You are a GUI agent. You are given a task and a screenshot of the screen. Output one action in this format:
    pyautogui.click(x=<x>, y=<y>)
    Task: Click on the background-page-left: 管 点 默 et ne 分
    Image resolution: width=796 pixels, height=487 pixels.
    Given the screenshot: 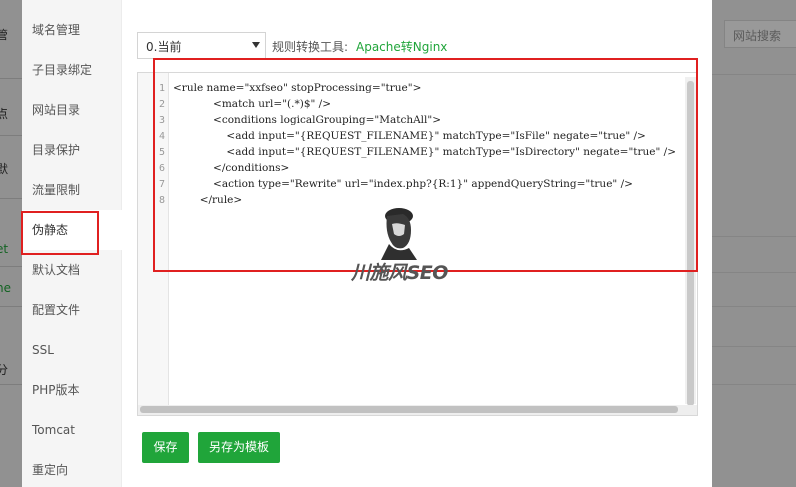 What is the action you would take?
    pyautogui.click(x=11, y=243)
    